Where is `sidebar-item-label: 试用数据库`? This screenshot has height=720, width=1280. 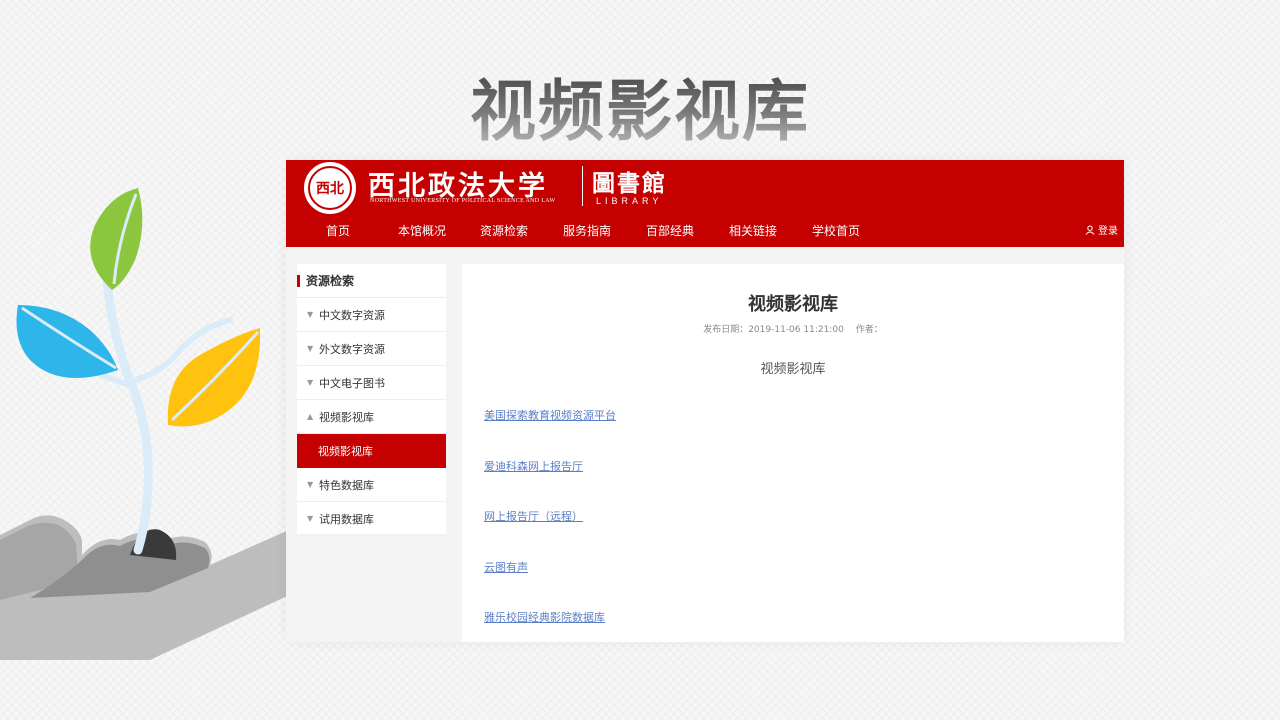
sidebar-item-label: 试用数据库 is located at coordinates (346, 519).